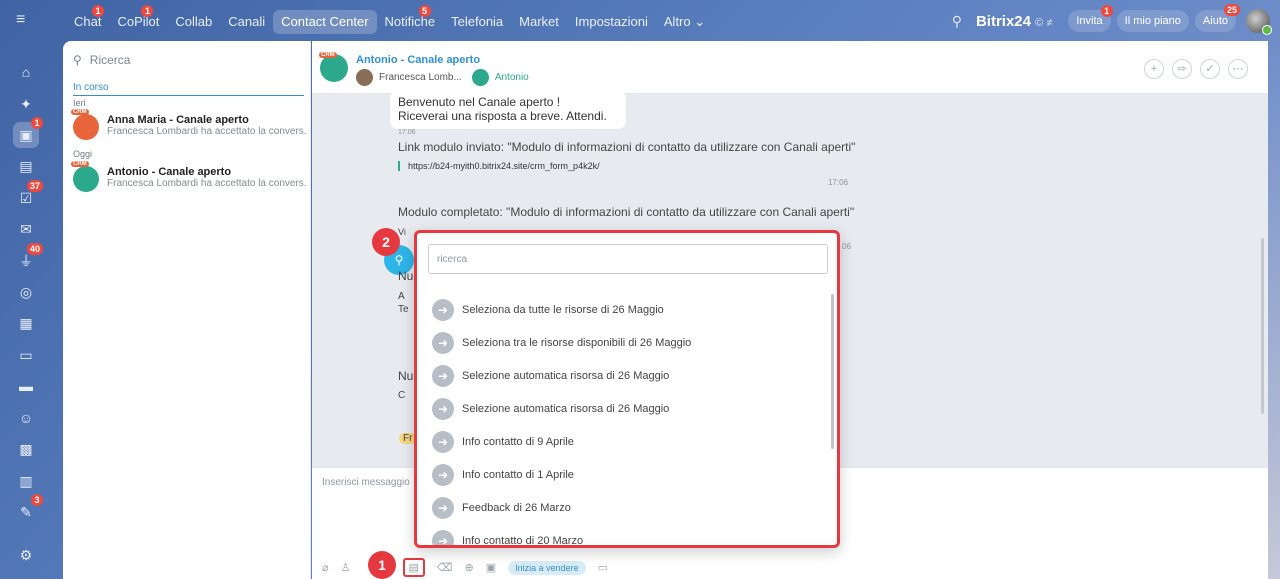 This screenshot has height=579, width=1280. What do you see at coordinates (491, 567) in the screenshot?
I see `document-add-icon: ▣` at bounding box center [491, 567].